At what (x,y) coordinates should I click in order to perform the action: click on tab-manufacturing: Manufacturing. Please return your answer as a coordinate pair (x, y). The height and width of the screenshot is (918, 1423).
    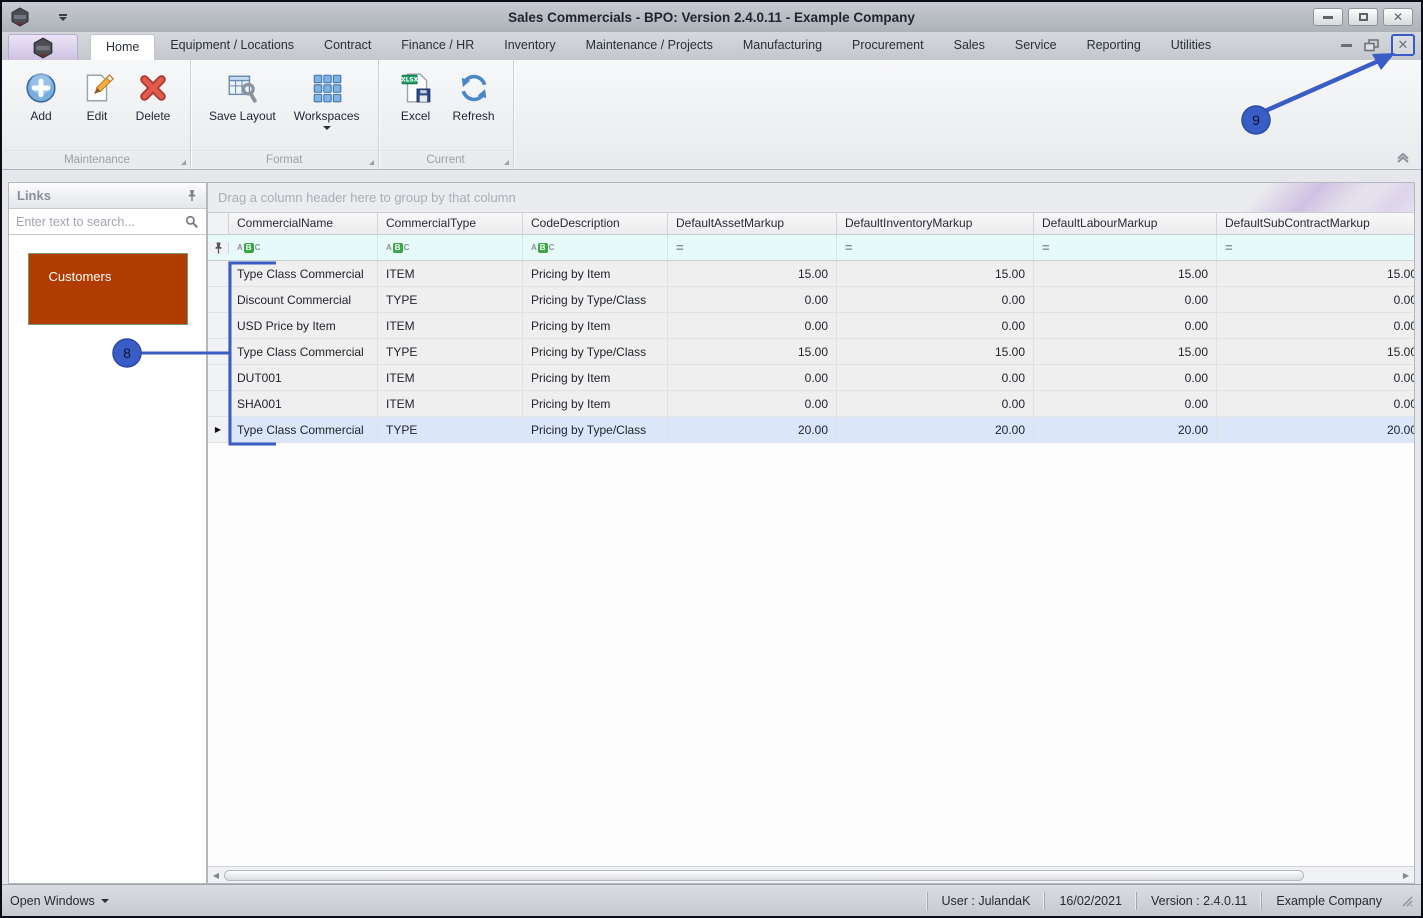
    Looking at the image, I should click on (782, 46).